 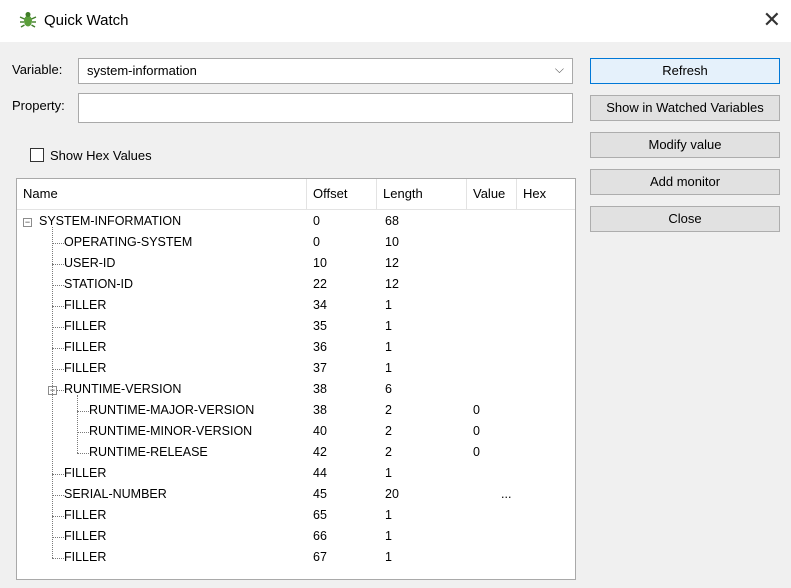 What do you see at coordinates (296, 285) in the screenshot?
I see `tree-row: STATION-ID 22 12` at bounding box center [296, 285].